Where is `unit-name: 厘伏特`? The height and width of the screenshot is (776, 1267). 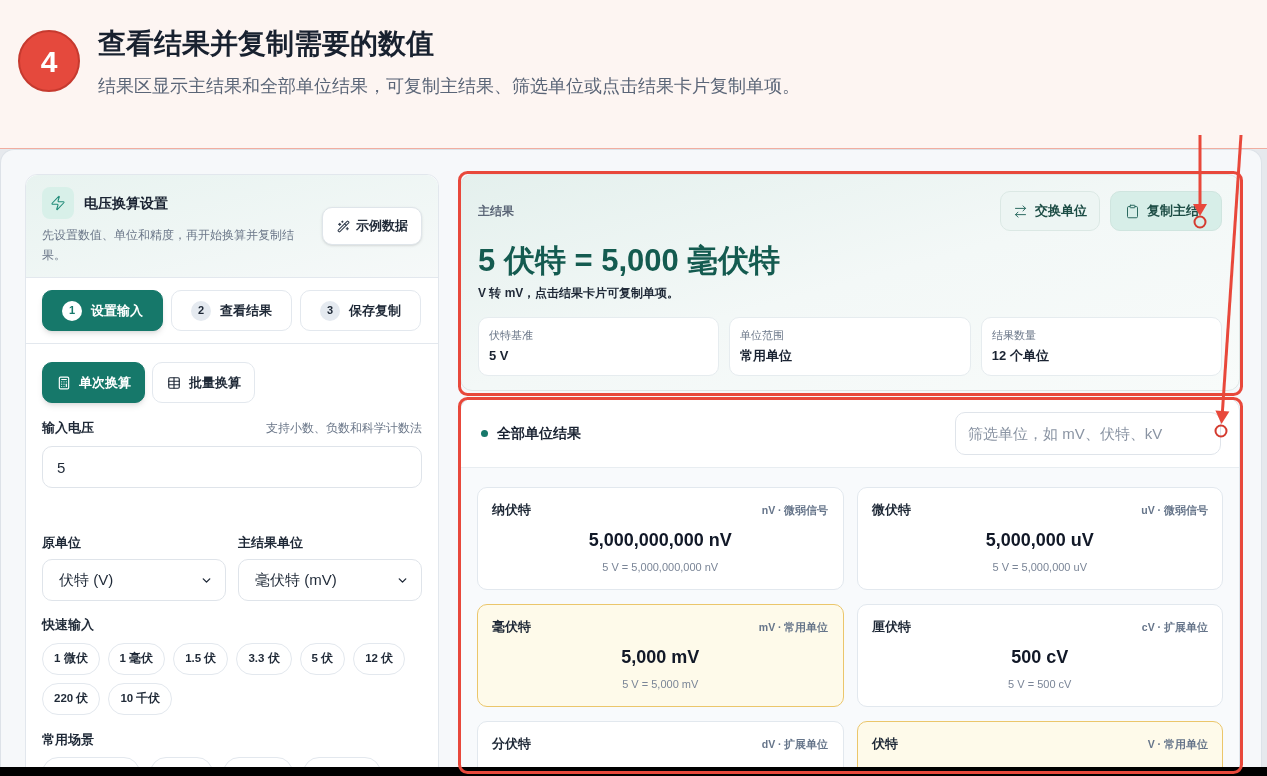
unit-name: 厘伏特 is located at coordinates (891, 627).